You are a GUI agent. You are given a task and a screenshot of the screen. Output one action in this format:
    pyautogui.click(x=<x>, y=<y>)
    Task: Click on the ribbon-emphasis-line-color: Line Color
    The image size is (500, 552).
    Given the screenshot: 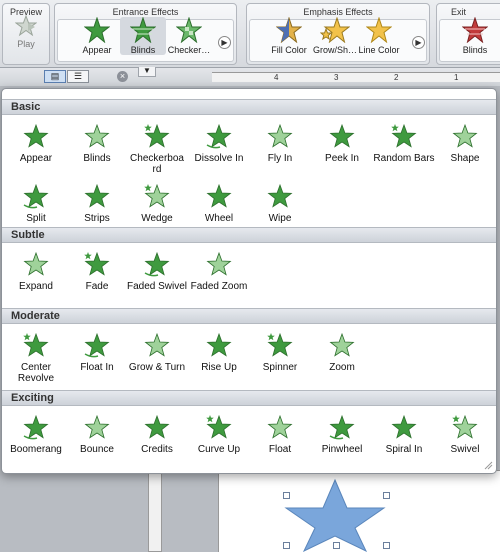 What is the action you would take?
    pyautogui.click(x=379, y=36)
    